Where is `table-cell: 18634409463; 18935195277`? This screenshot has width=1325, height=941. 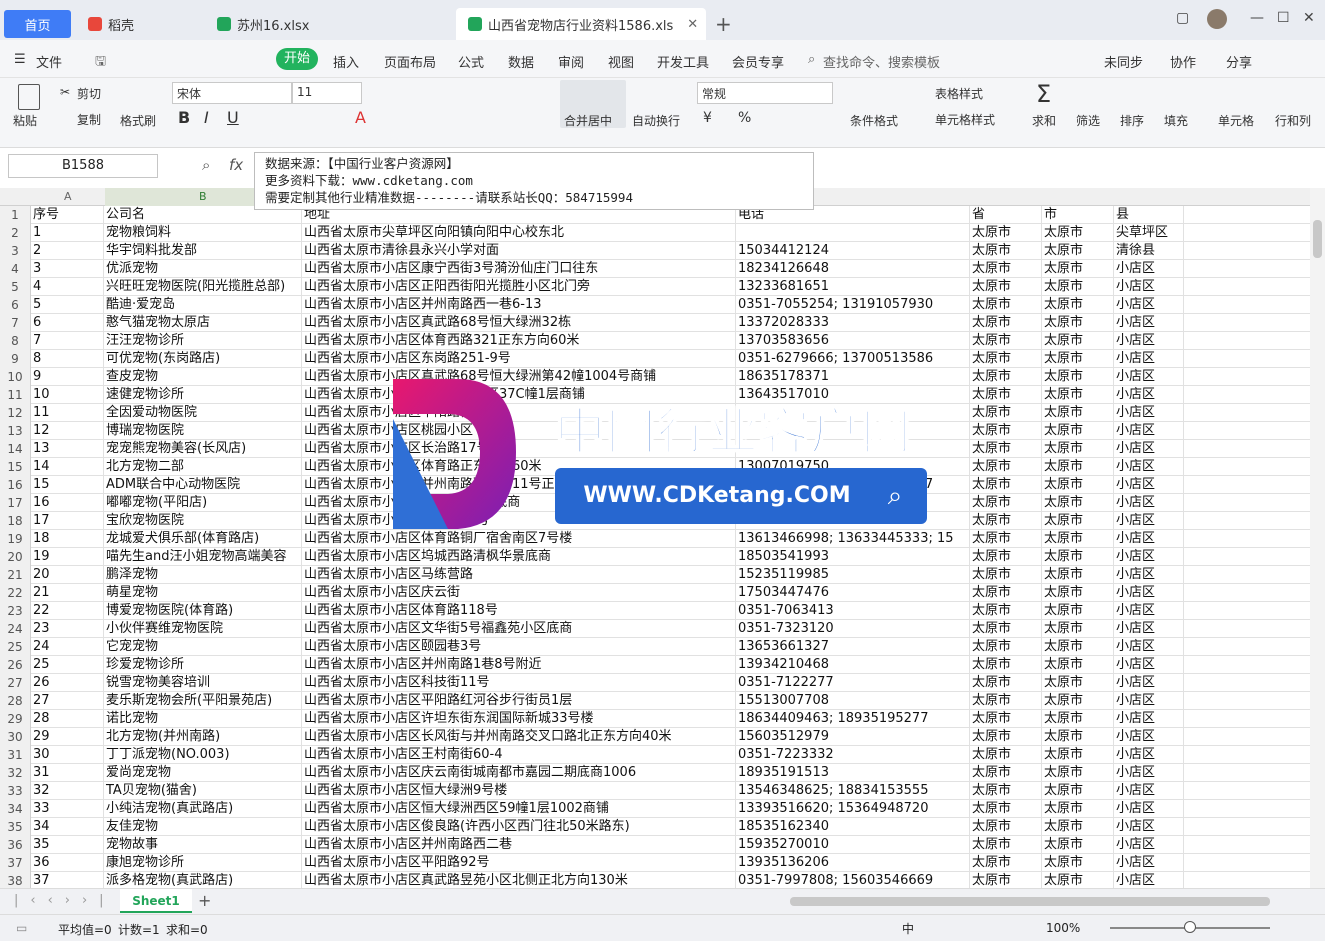
table-cell: 18634409463; 18935195277 is located at coordinates (853, 719).